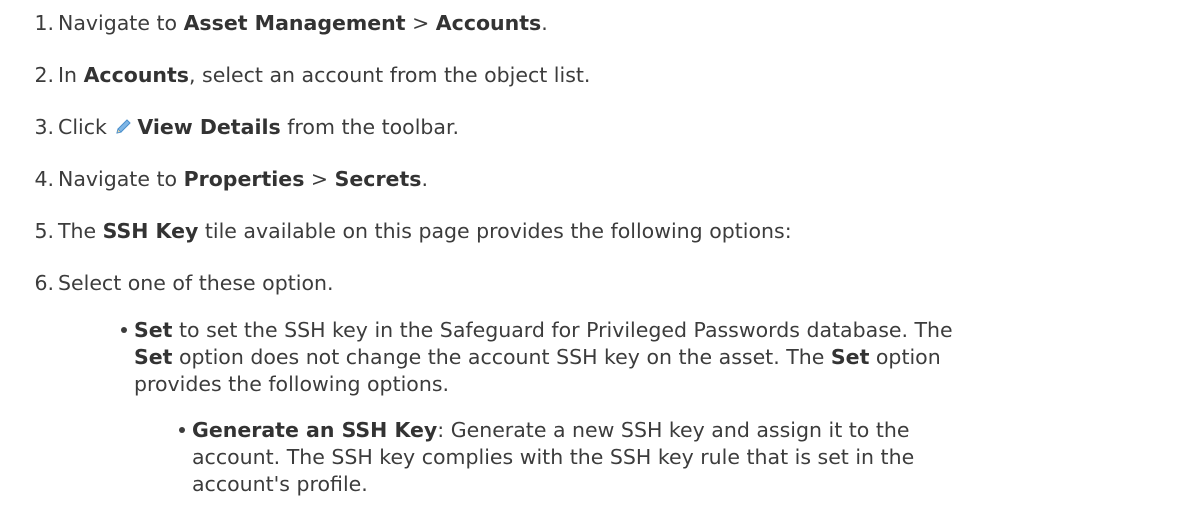 This screenshot has height=509, width=1195. I want to click on ui-term: Secrets, so click(378, 179).